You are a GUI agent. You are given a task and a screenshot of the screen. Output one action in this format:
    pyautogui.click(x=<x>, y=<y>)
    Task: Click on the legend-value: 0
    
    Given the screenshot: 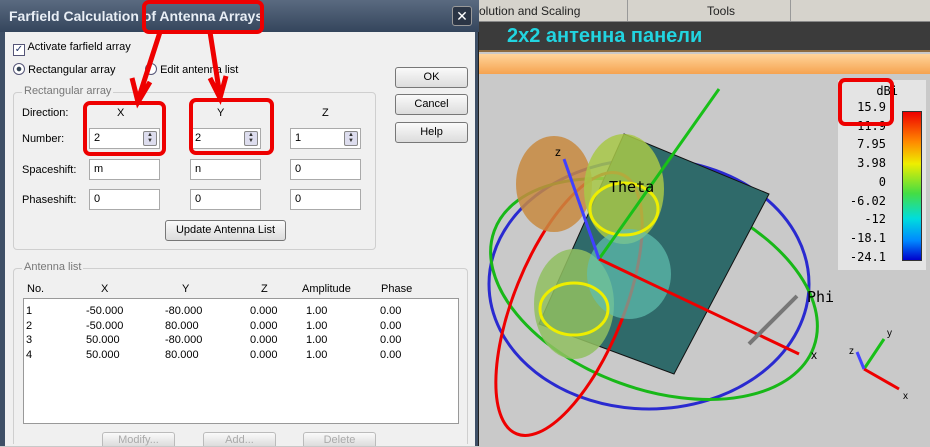 What is the action you would take?
    pyautogui.click(x=882, y=181)
    